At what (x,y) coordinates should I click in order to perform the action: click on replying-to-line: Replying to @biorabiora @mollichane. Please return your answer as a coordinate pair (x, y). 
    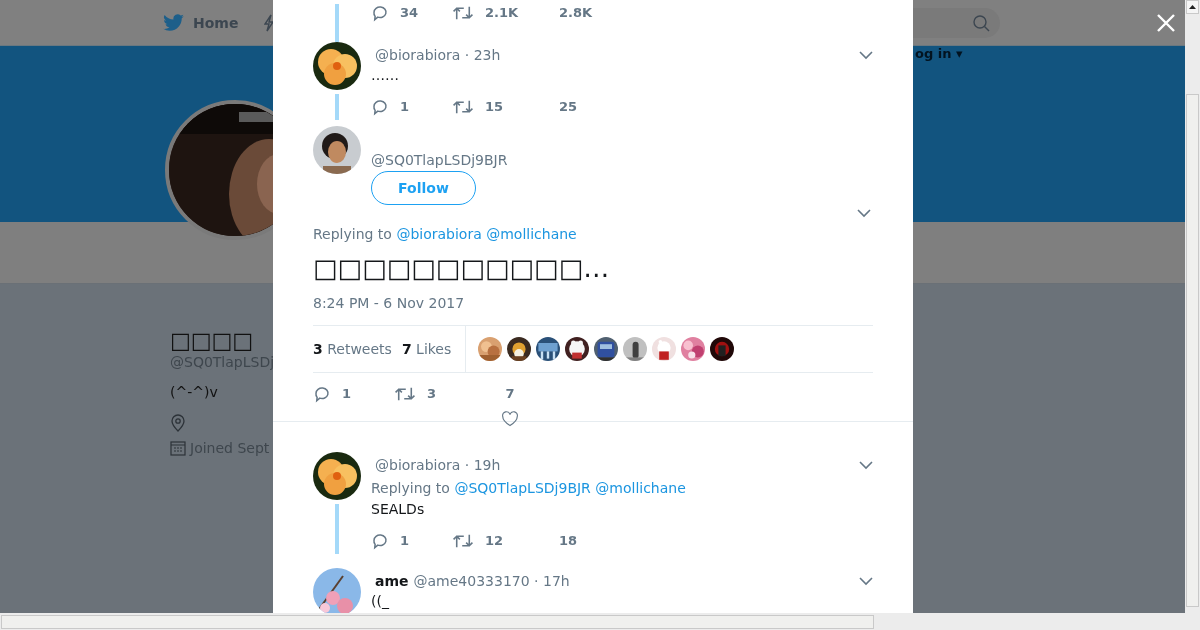
    Looking at the image, I should click on (445, 234).